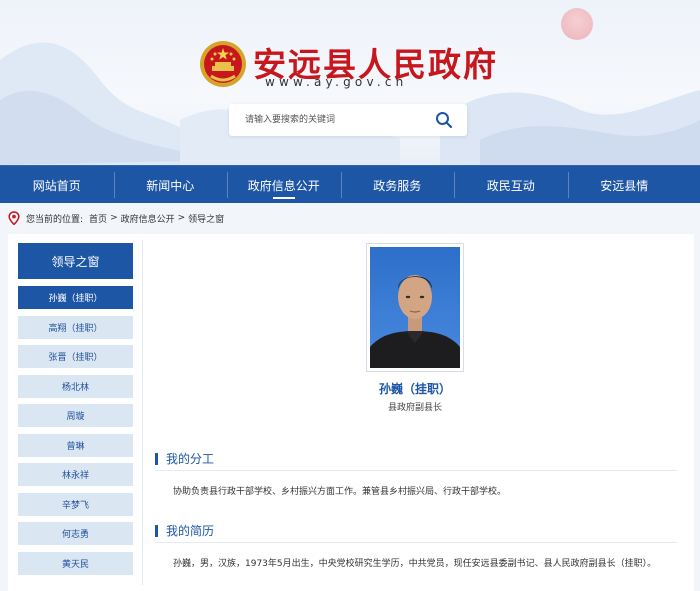 This screenshot has width=700, height=591. What do you see at coordinates (75, 415) in the screenshot?
I see `sidebar-item-zhou-xuan: 周璇` at bounding box center [75, 415].